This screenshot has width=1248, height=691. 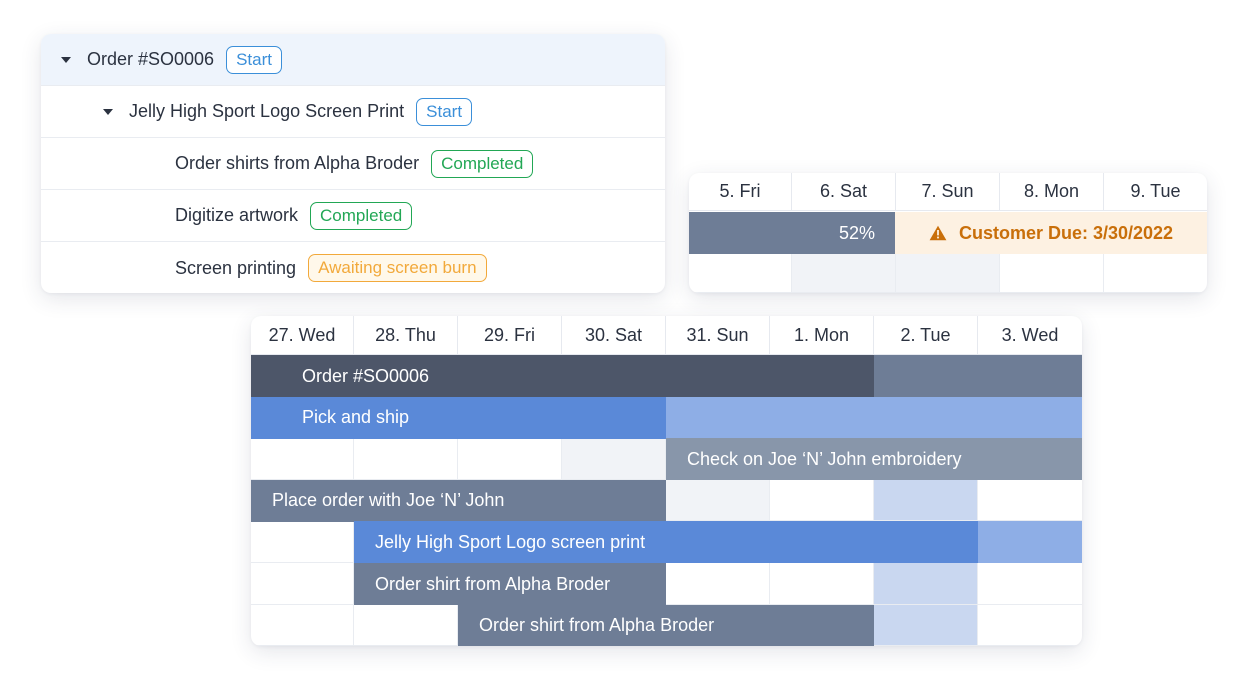 What do you see at coordinates (856, 232) in the screenshot?
I see `progress-label: 52%` at bounding box center [856, 232].